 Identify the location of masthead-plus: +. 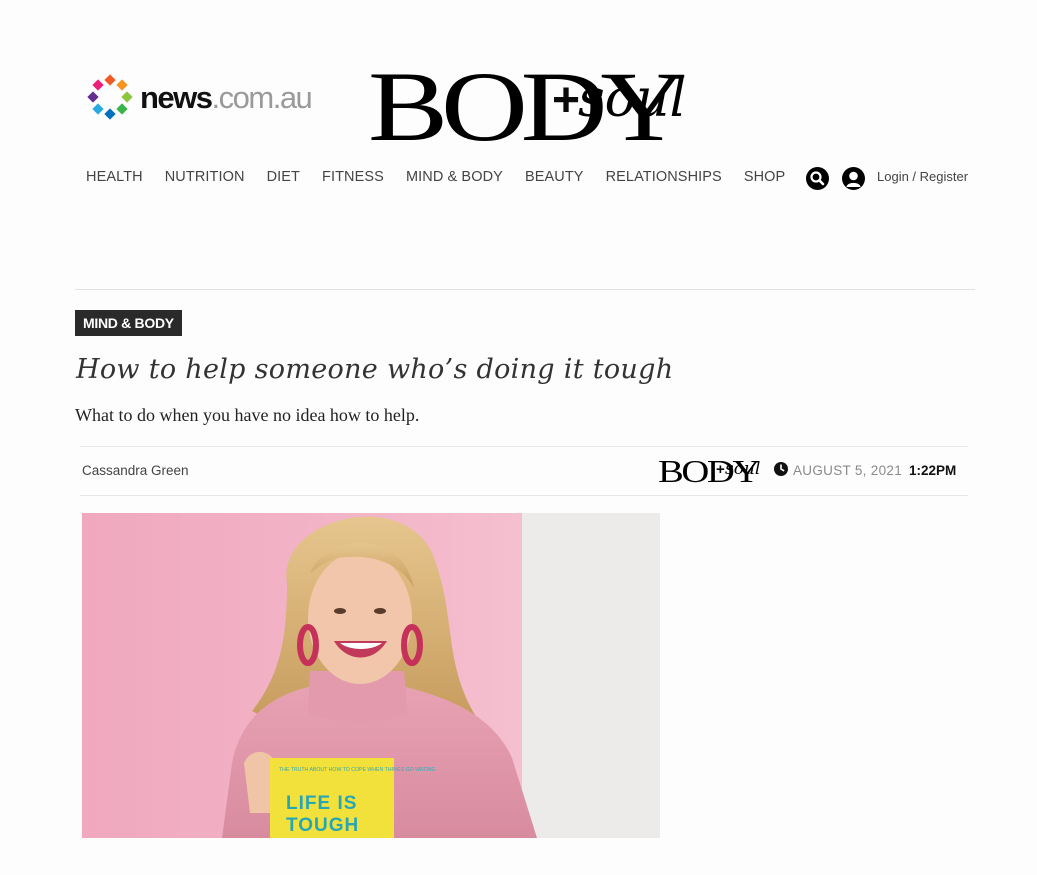
(566, 100).